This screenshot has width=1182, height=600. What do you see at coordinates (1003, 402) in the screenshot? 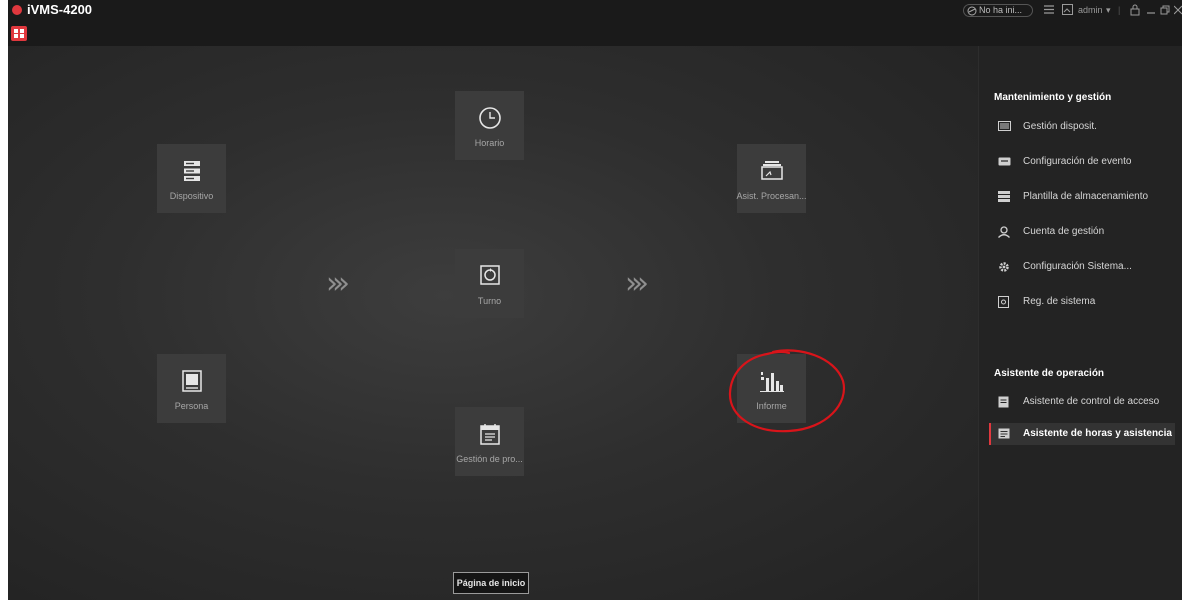
I see `access-control-icon` at bounding box center [1003, 402].